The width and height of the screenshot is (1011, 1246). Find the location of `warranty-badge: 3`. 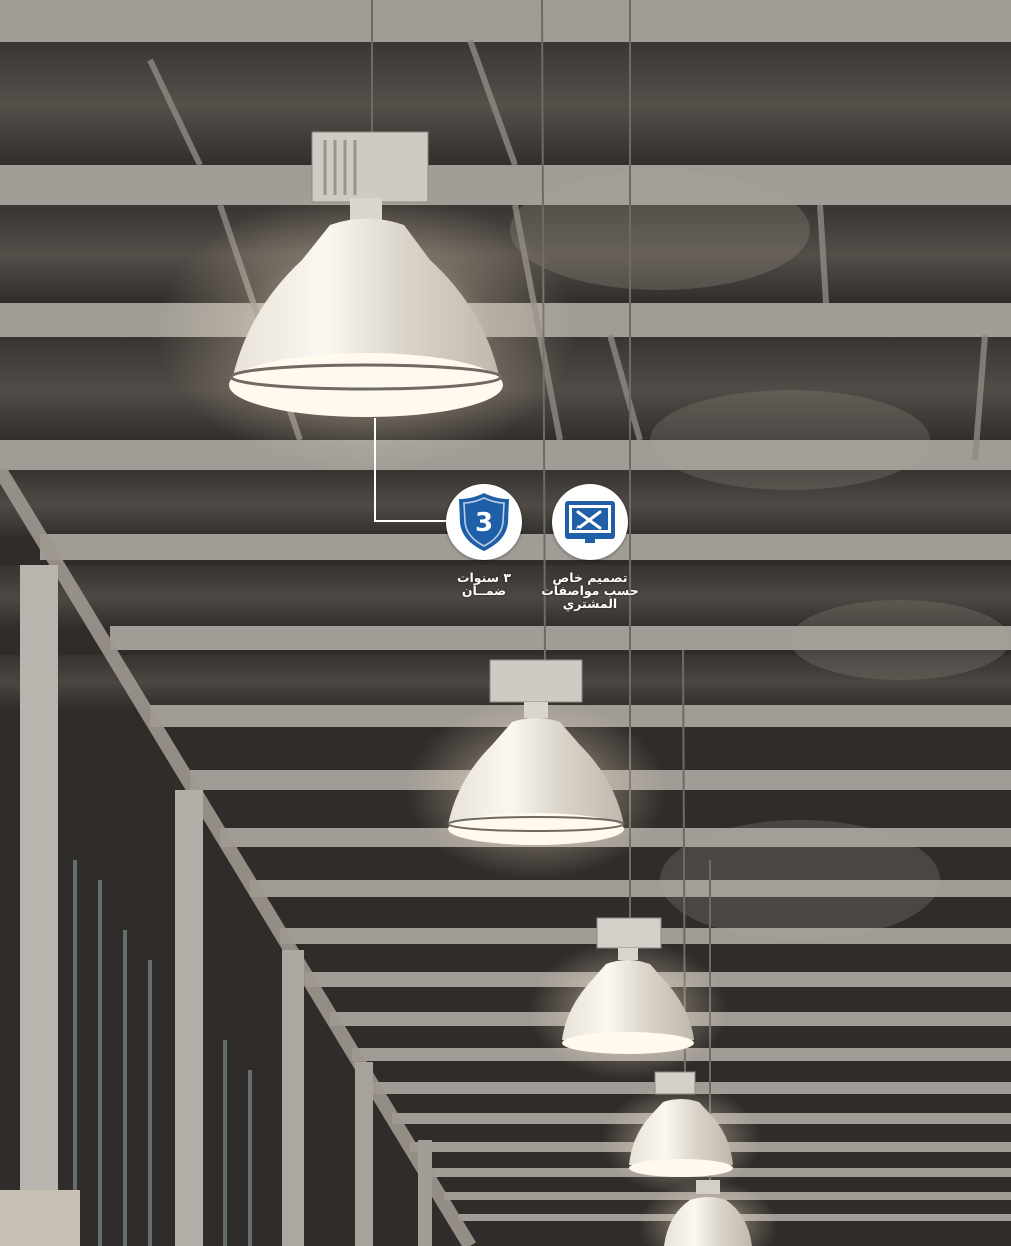

warranty-badge: 3 is located at coordinates (484, 522).